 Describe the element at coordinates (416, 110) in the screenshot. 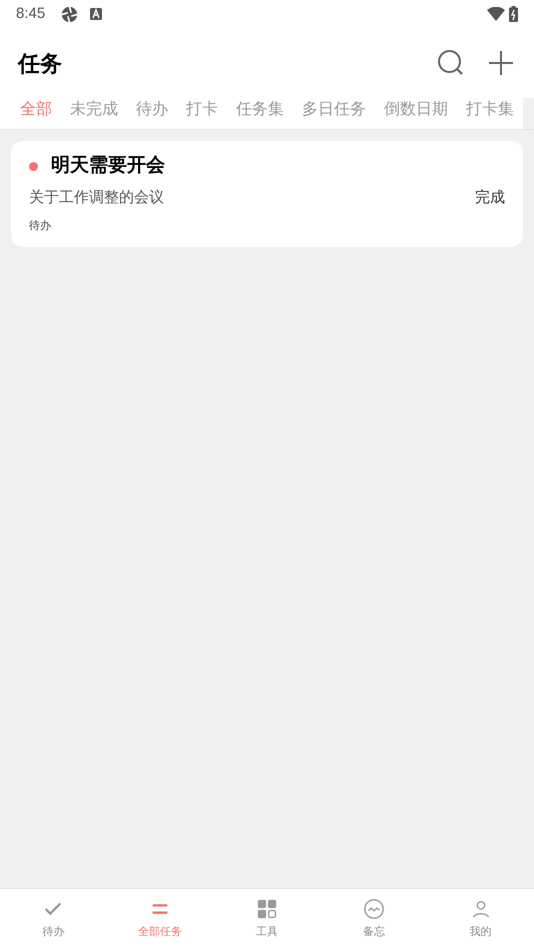

I see `filter-tab: 倒数日期` at that location.